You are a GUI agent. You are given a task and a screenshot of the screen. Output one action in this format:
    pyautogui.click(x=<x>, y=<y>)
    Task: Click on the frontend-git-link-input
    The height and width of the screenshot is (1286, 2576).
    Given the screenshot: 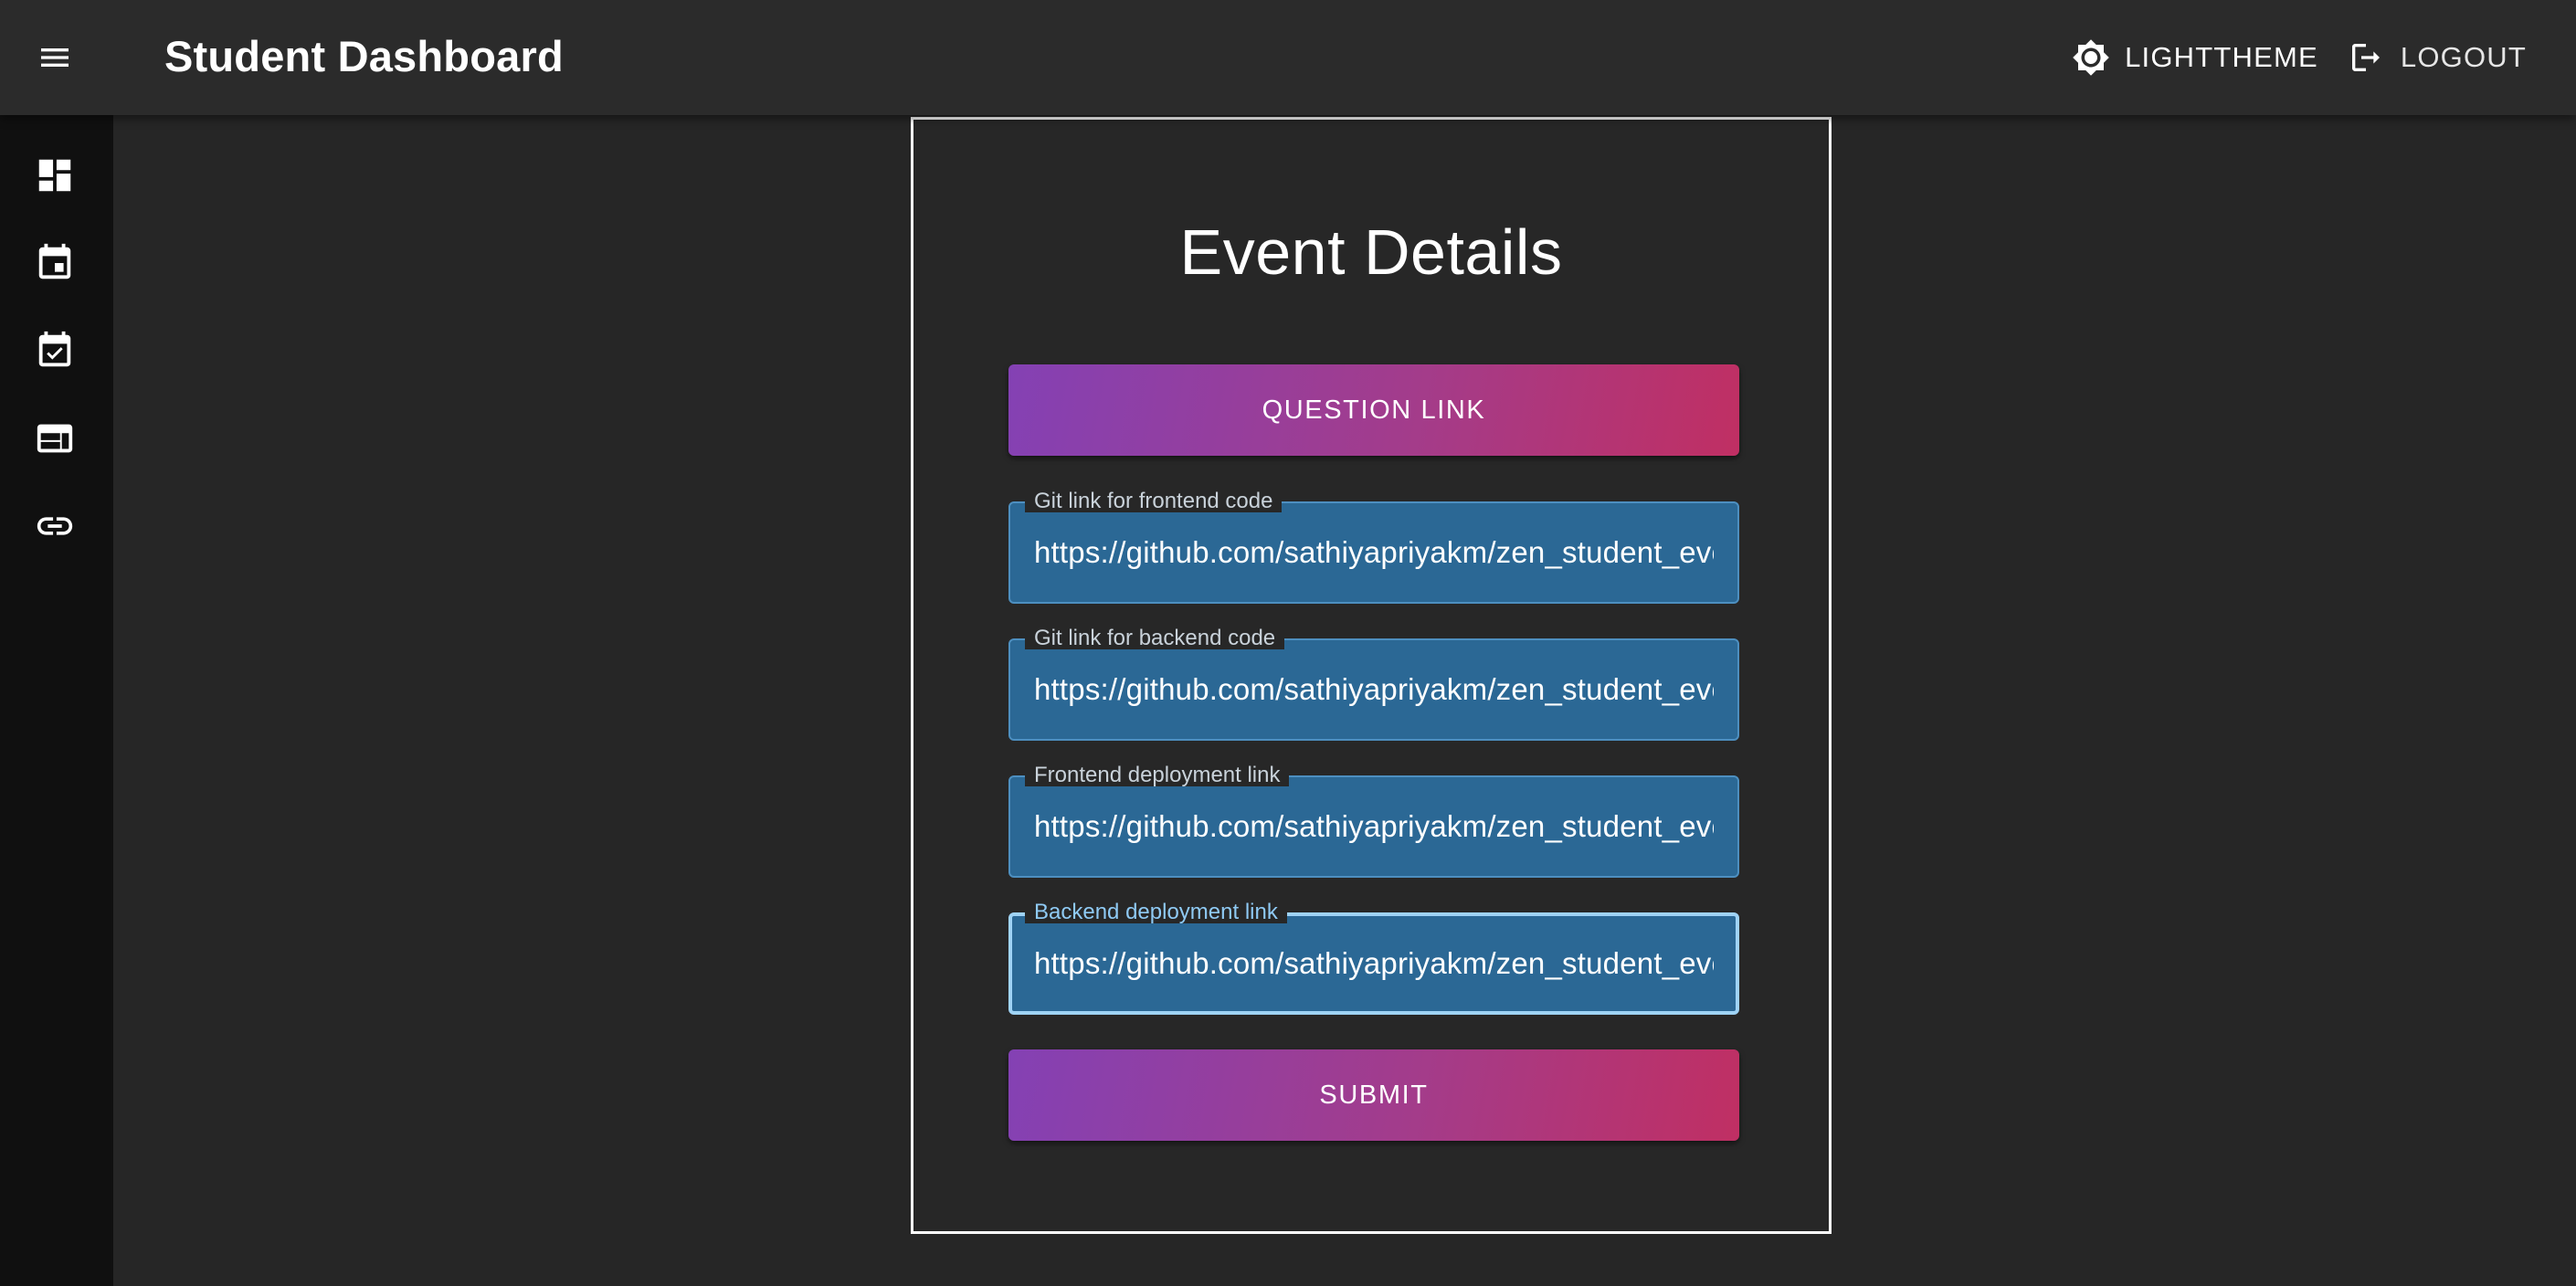 What is the action you would take?
    pyautogui.click(x=1373, y=552)
    